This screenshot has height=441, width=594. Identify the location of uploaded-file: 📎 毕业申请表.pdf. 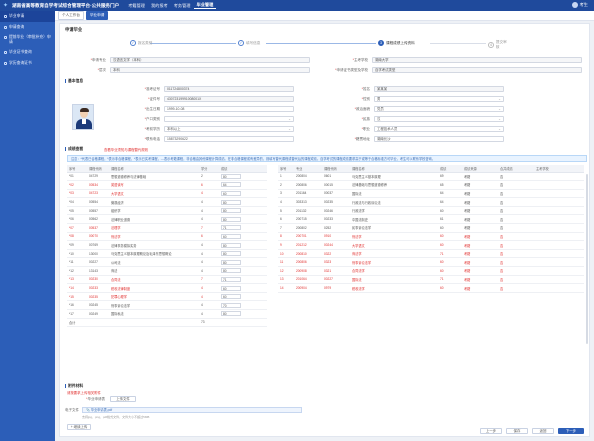
(192, 410).